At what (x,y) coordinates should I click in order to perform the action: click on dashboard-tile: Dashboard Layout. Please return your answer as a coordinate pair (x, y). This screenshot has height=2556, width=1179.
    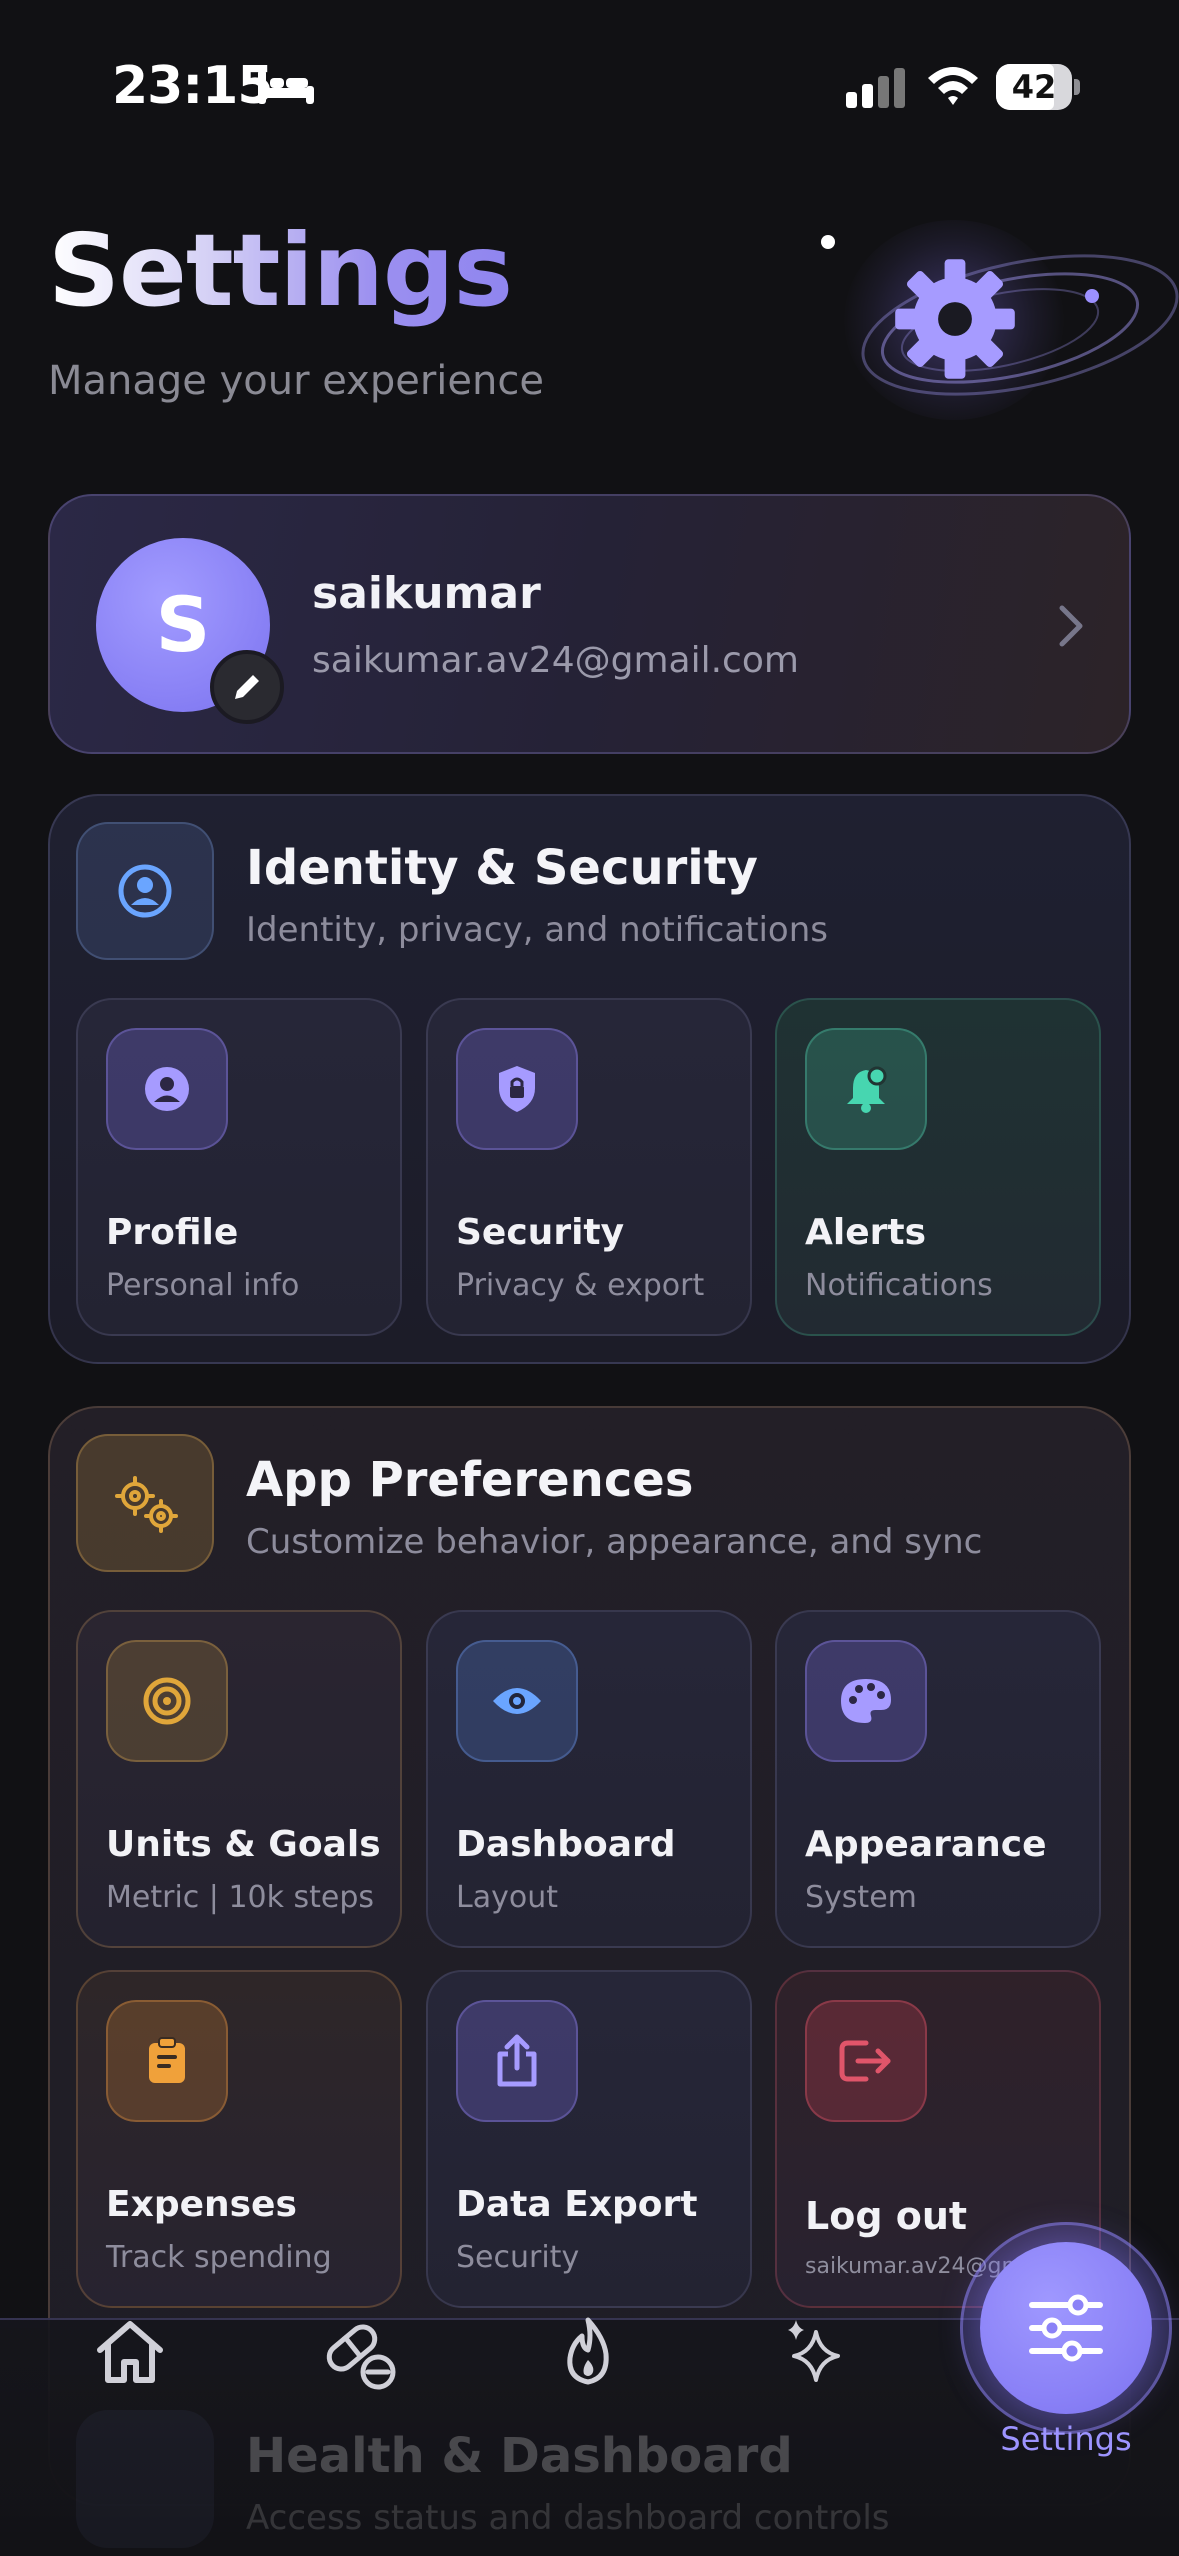
    Looking at the image, I should click on (589, 1779).